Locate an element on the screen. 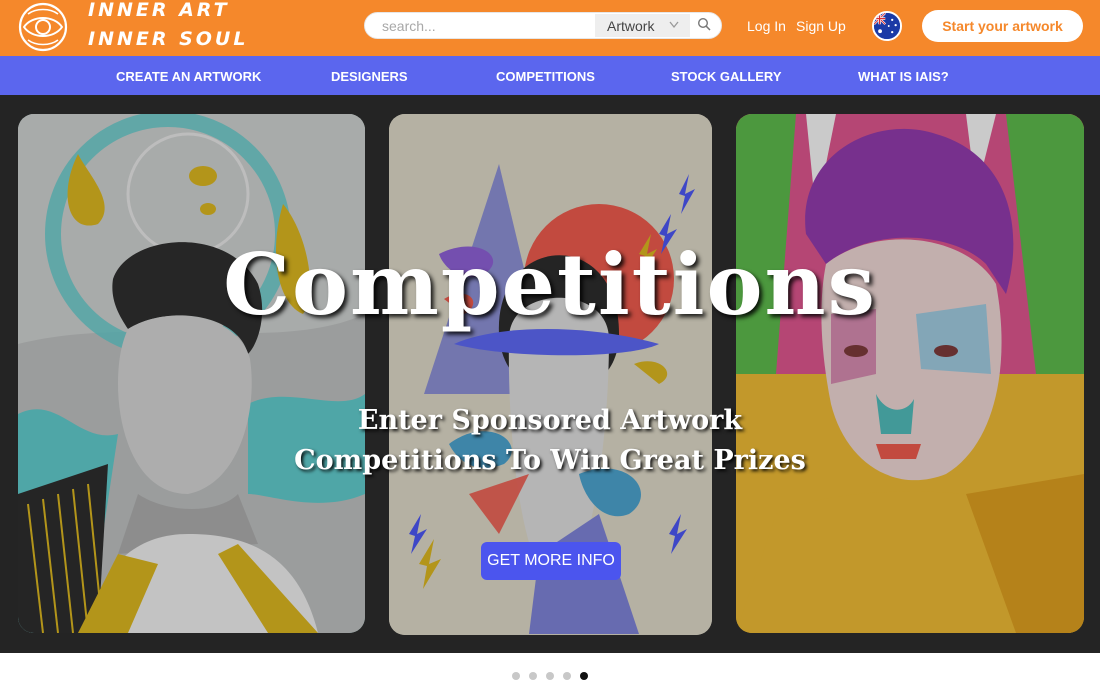 This screenshot has width=1100, height=700. hero-title: Competitions is located at coordinates (550, 284).